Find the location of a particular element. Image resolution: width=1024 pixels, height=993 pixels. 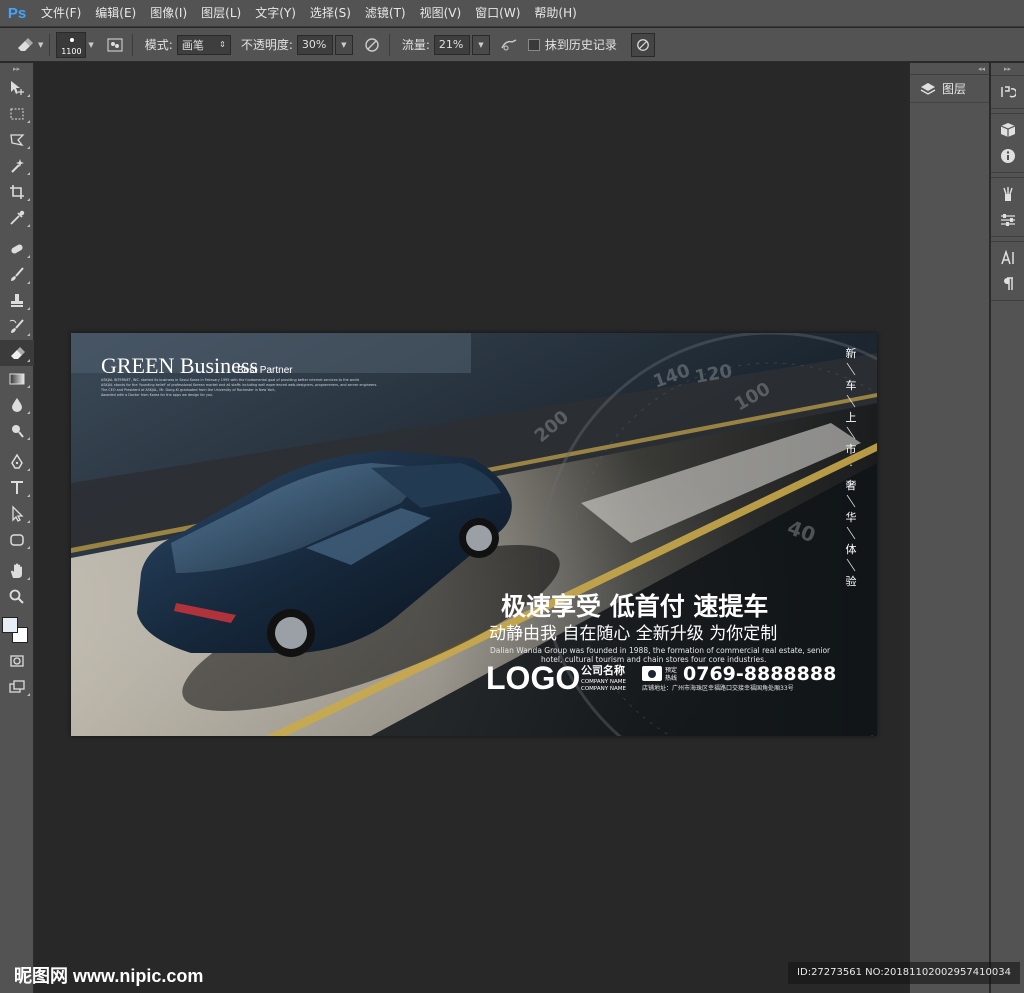

brush-size-preview: 1100 is located at coordinates (71, 44).